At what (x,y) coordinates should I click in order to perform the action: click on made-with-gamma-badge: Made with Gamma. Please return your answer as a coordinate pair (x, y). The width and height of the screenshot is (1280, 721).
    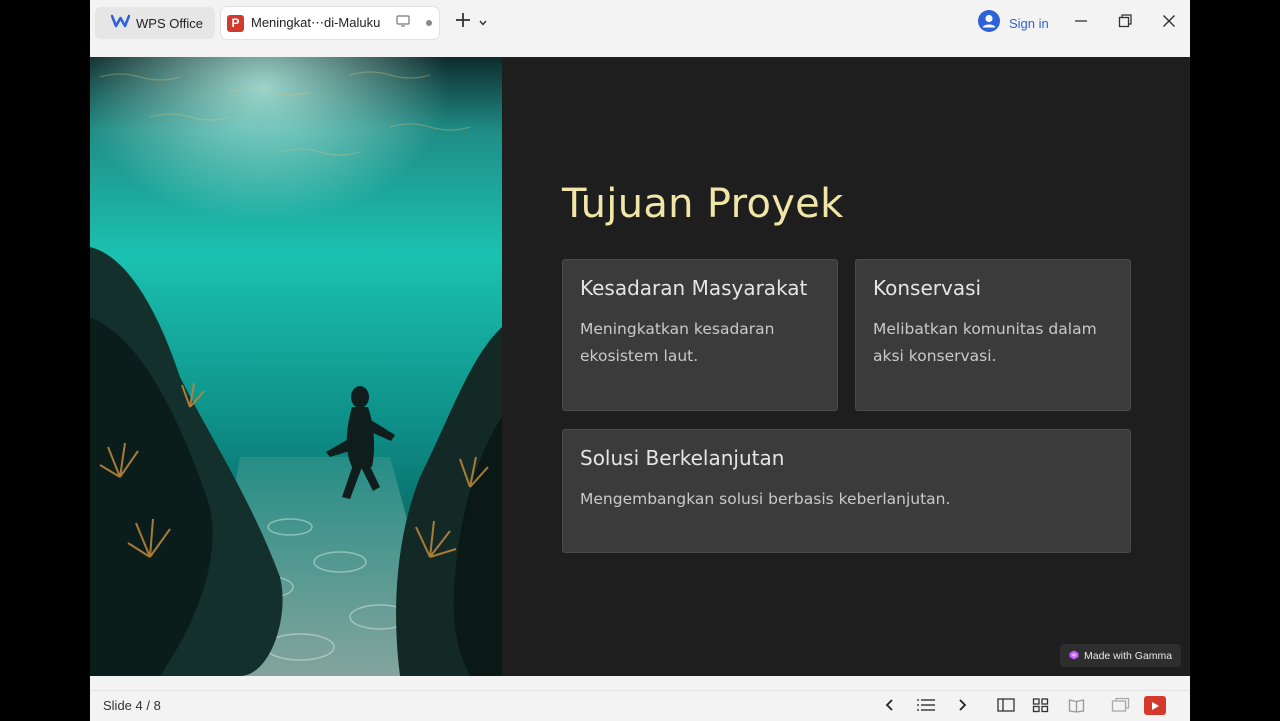
    Looking at the image, I should click on (1120, 655).